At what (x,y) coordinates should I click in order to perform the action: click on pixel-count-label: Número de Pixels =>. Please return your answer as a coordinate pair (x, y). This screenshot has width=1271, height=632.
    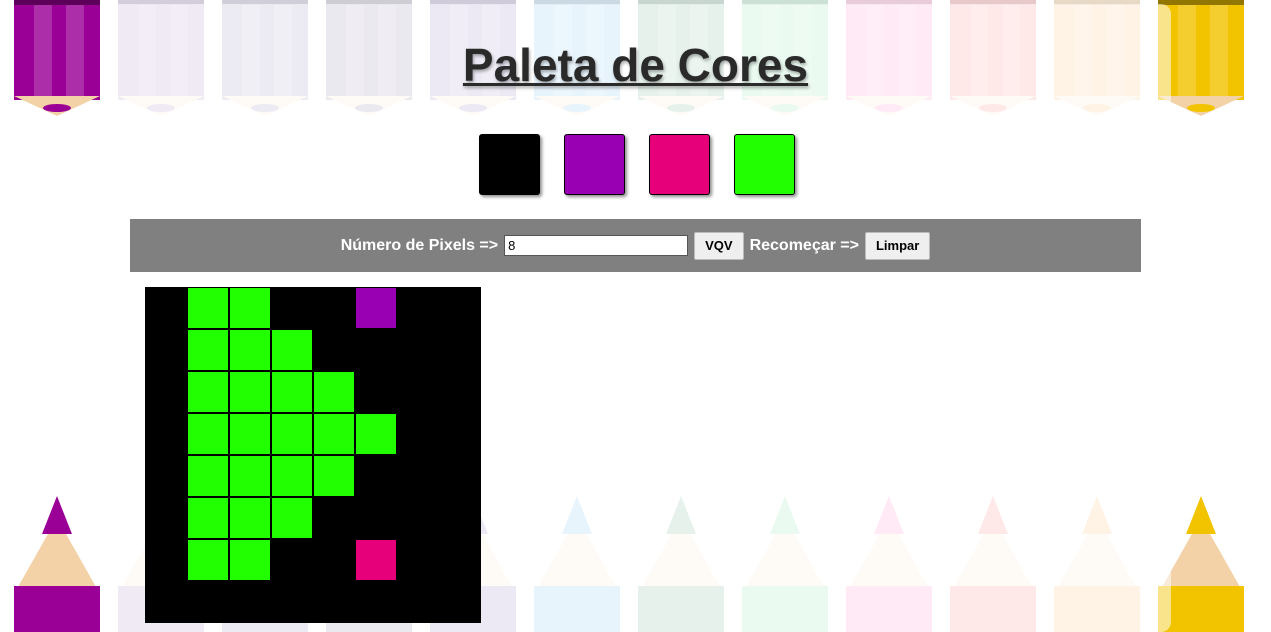
    Looking at the image, I should click on (419, 245).